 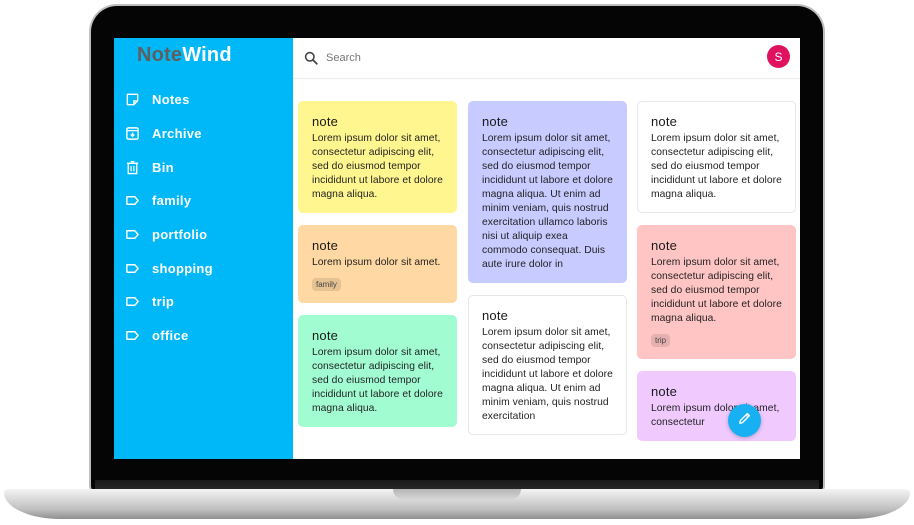 What do you see at coordinates (171, 100) in the screenshot?
I see `sidebar-item-label: Notes` at bounding box center [171, 100].